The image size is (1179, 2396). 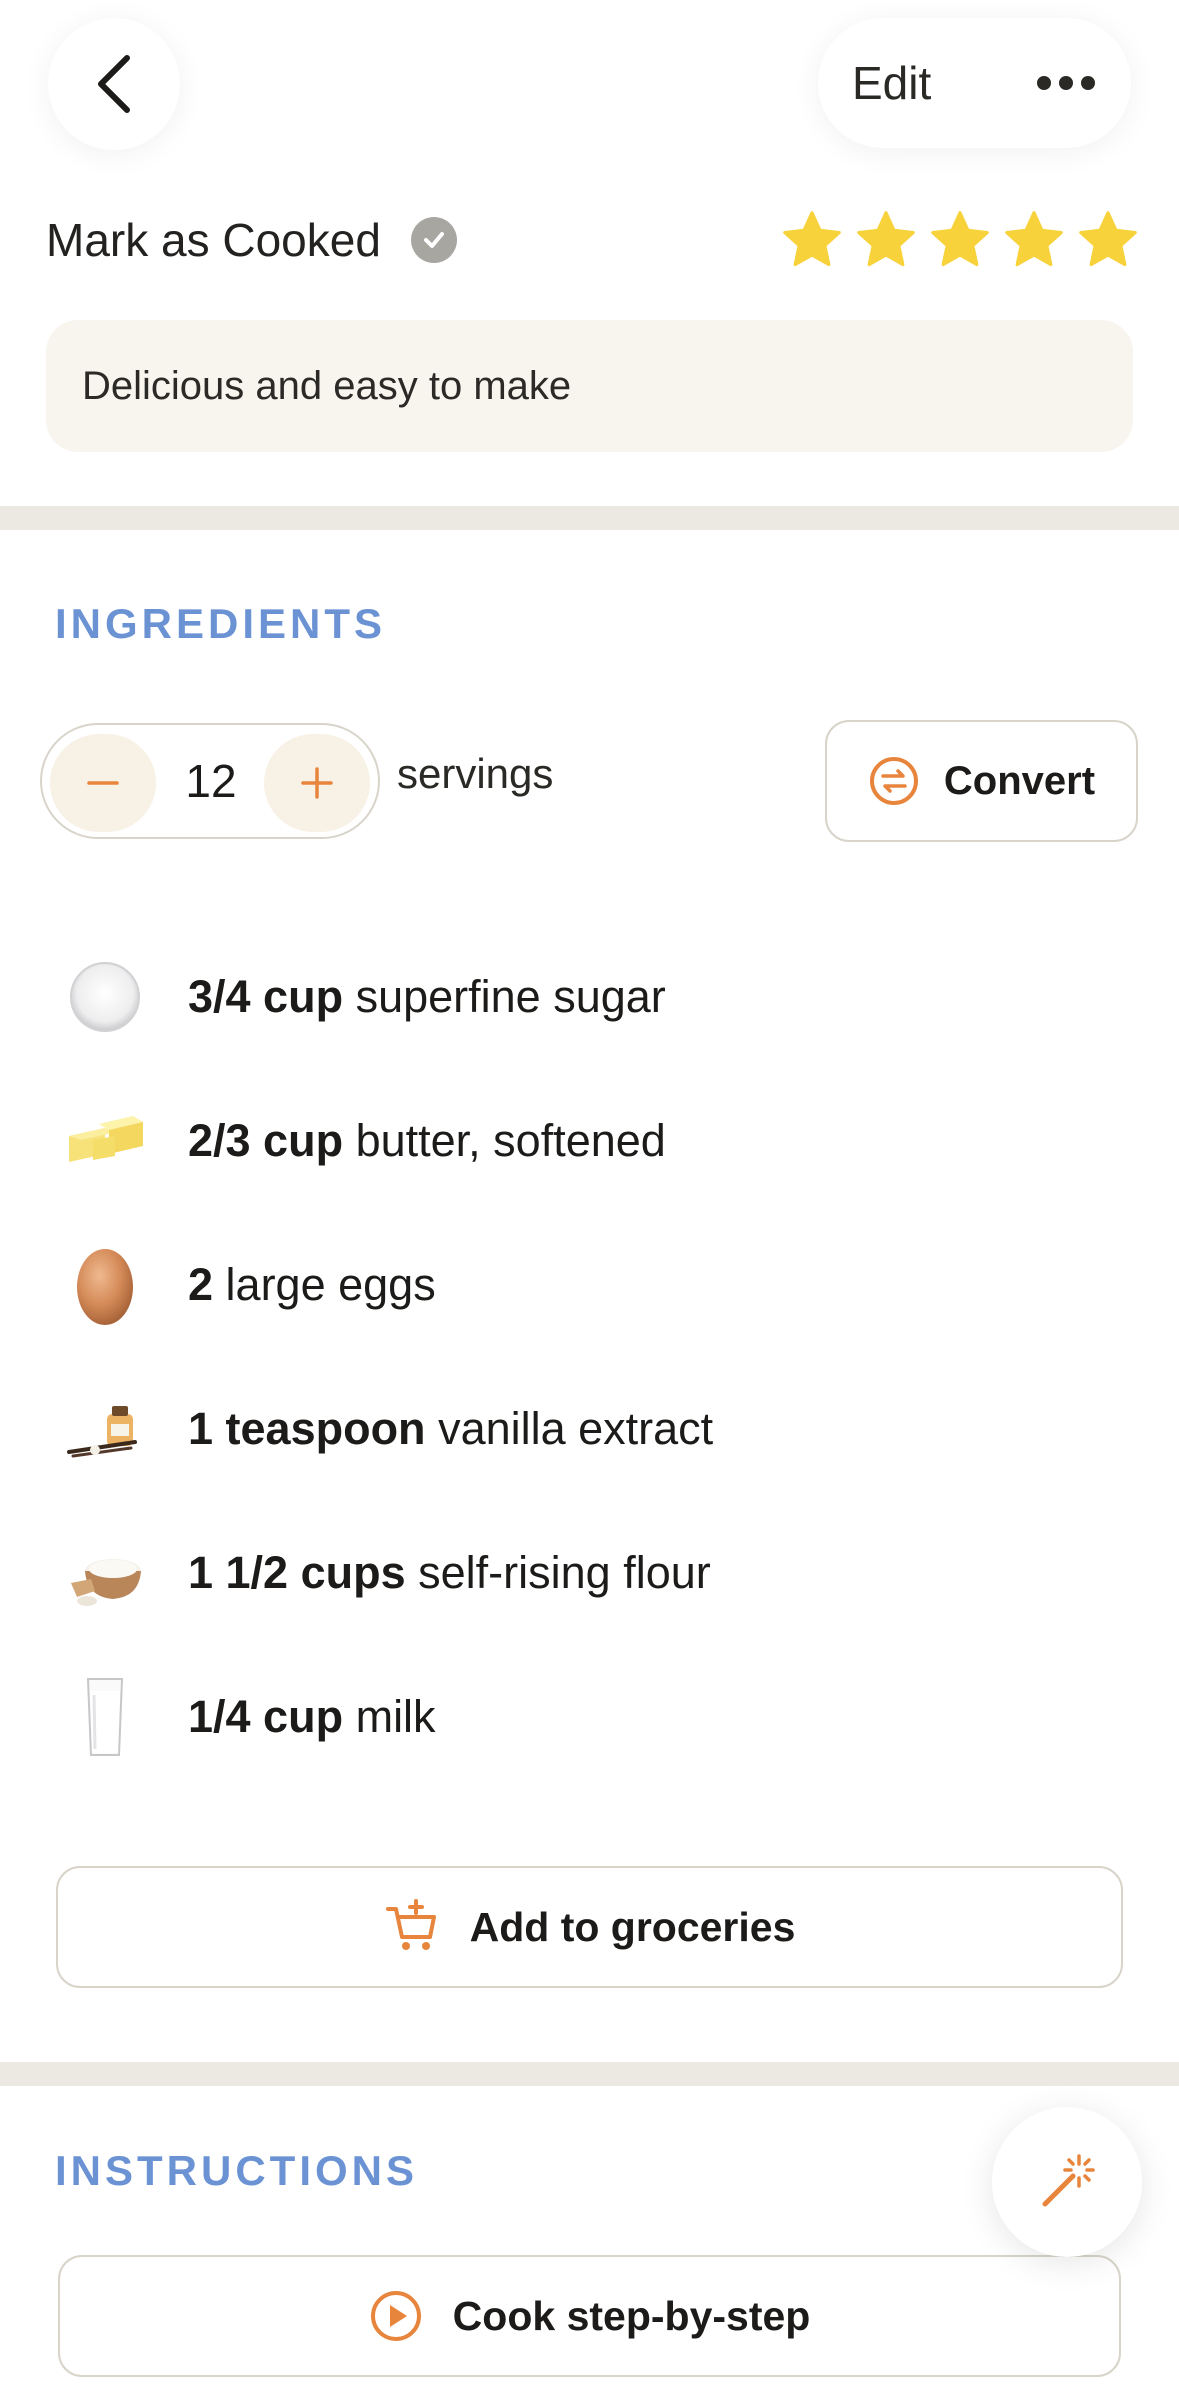 What do you see at coordinates (105, 1717) in the screenshot?
I see `milk-icon` at bounding box center [105, 1717].